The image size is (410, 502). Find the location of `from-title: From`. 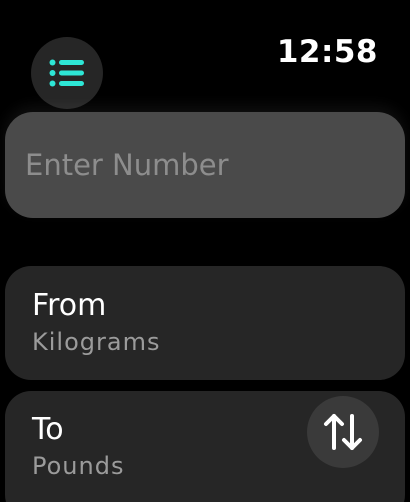

from-title: From is located at coordinates (69, 305).